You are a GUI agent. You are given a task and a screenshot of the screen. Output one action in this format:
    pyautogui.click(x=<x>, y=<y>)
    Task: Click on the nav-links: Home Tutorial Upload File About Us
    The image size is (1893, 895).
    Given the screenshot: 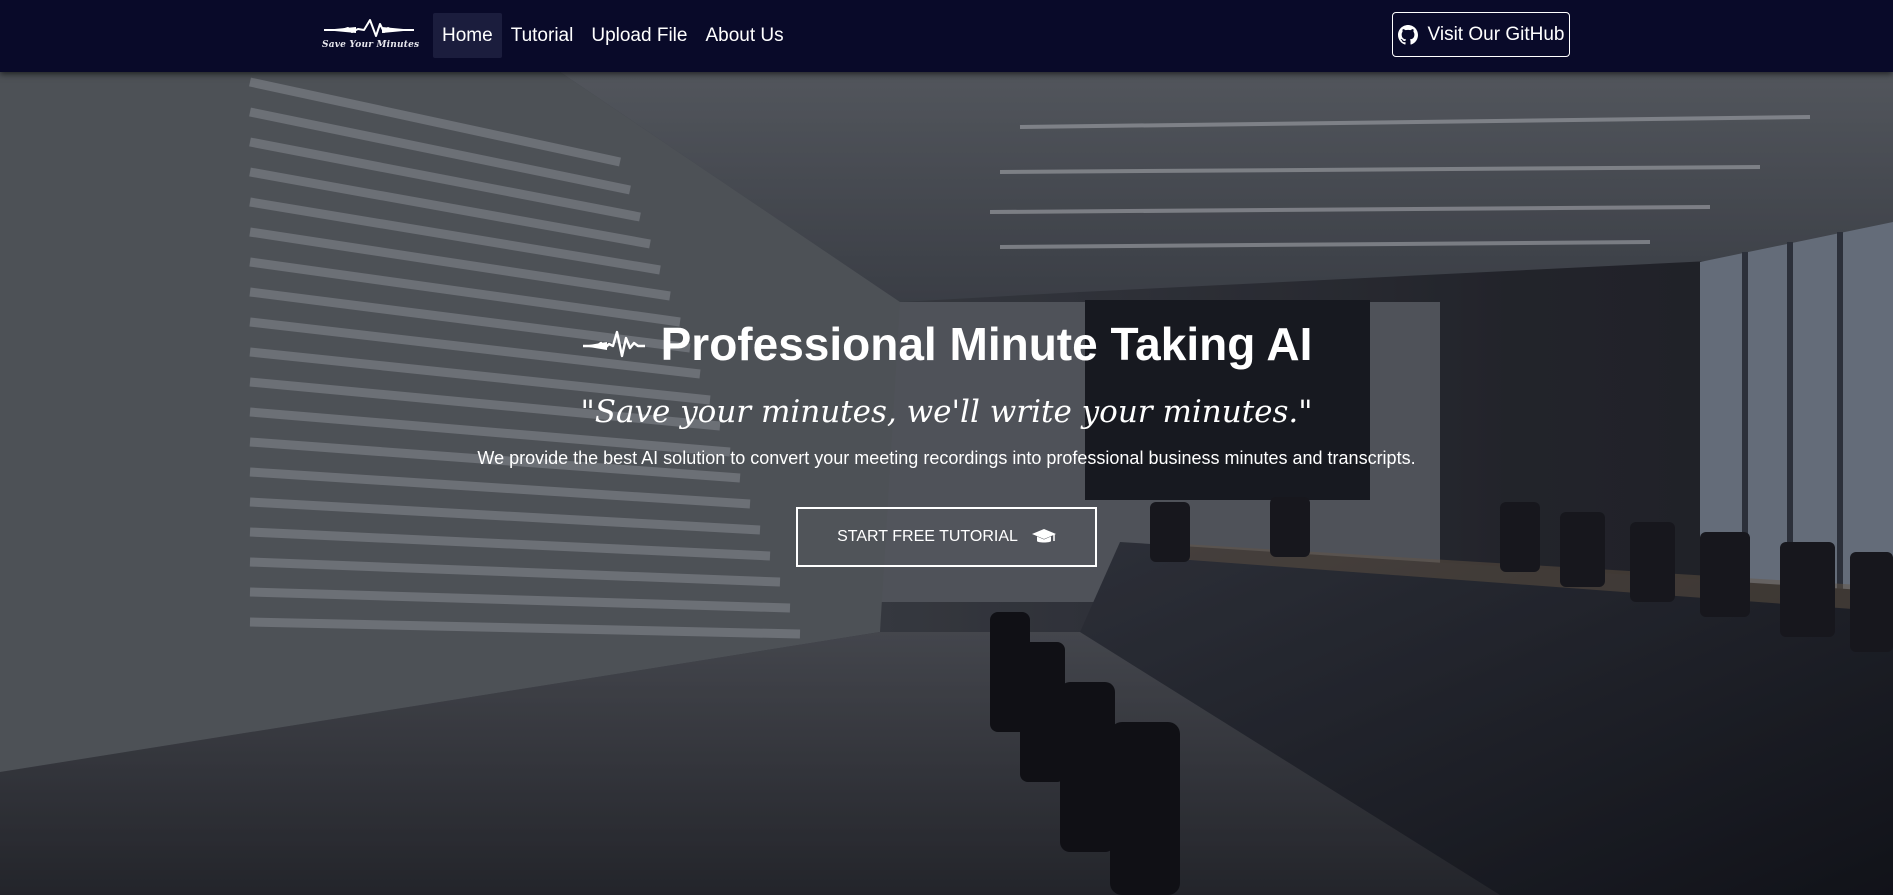 What is the action you would take?
    pyautogui.click(x=613, y=35)
    